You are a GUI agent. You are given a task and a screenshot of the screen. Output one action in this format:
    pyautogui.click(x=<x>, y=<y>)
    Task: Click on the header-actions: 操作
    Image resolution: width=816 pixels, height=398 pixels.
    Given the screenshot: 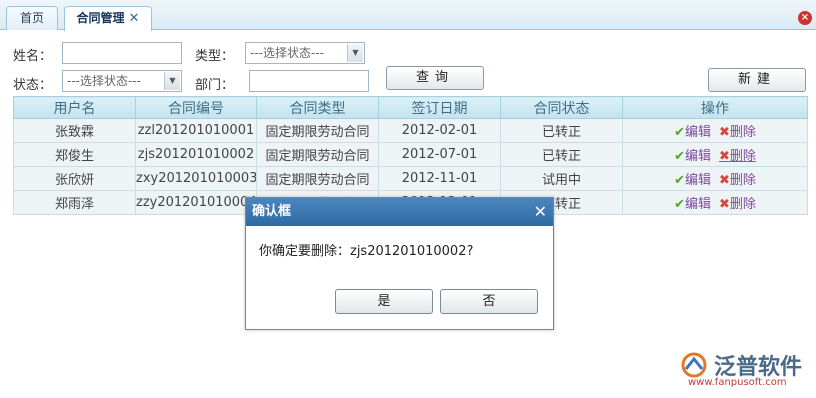 What is the action you would take?
    pyautogui.click(x=715, y=107)
    